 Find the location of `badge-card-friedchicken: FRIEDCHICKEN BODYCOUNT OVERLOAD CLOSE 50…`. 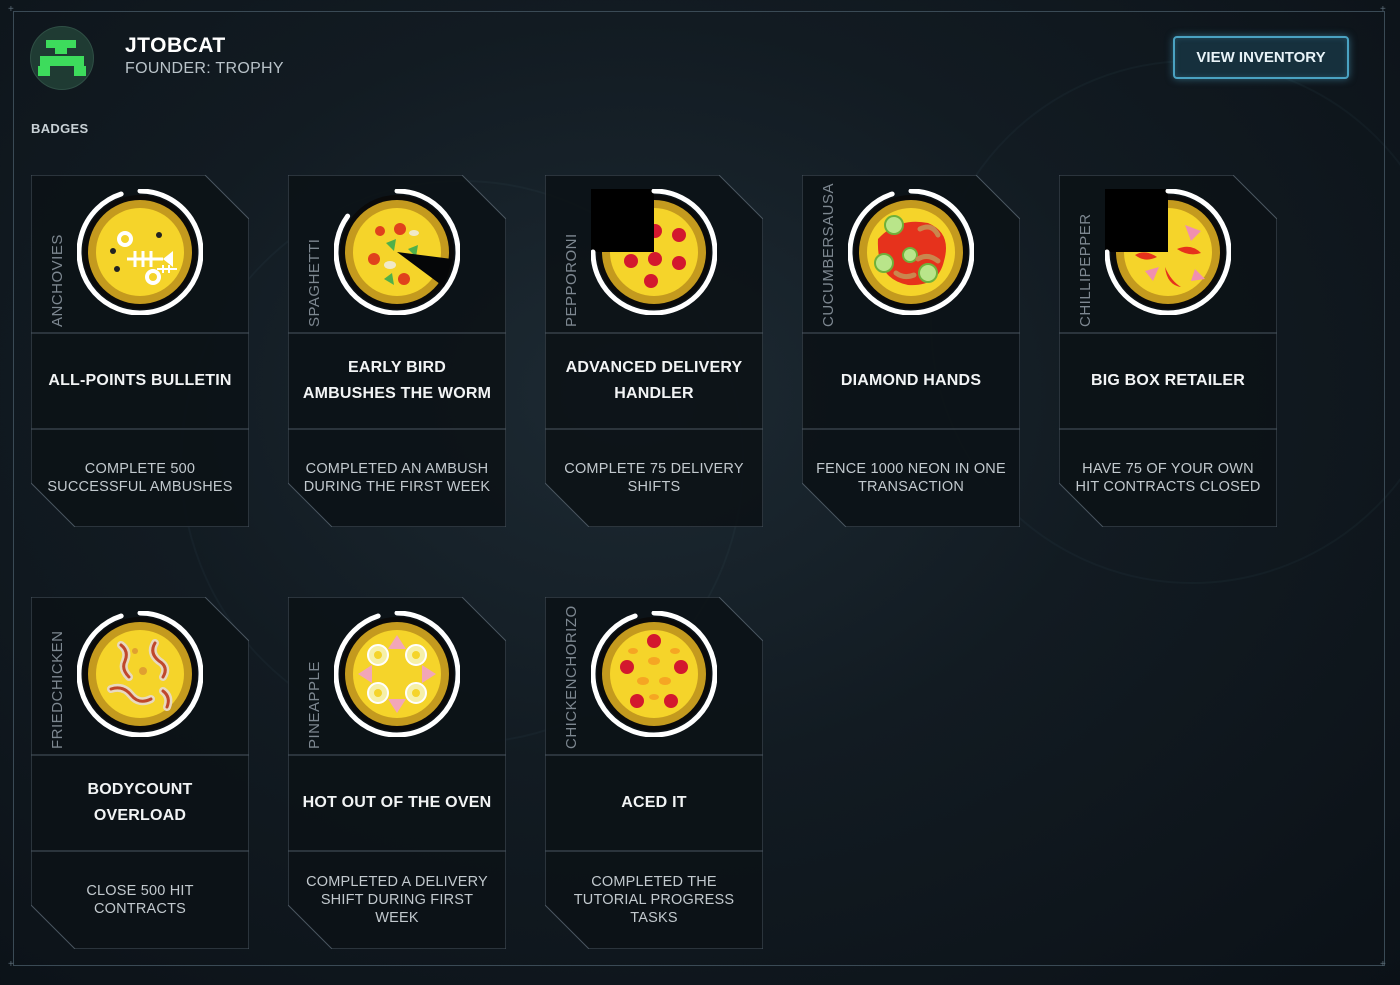

badge-card-friedchicken: FRIEDCHICKEN BODYCOUNT OVERLOAD CLOSE 50… is located at coordinates (140, 773).